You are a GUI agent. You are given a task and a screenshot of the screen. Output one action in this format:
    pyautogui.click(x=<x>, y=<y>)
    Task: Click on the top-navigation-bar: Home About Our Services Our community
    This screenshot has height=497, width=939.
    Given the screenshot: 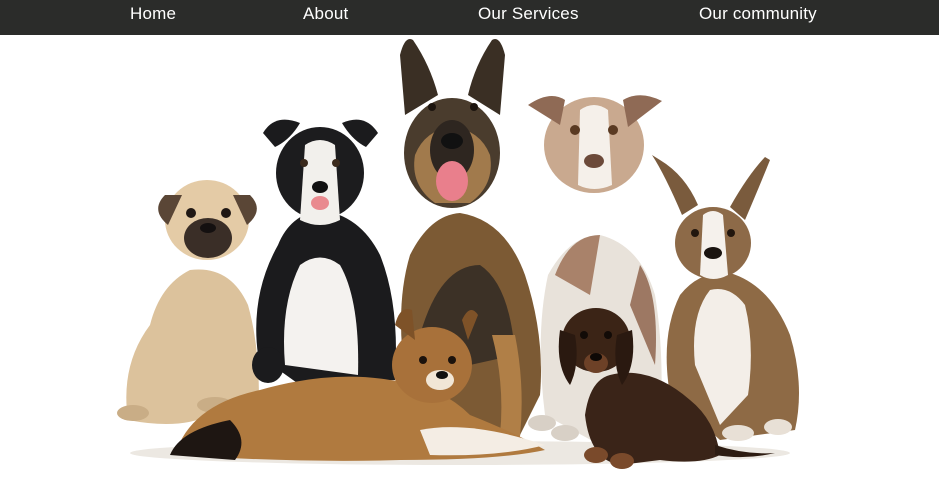 What is the action you would take?
    pyautogui.click(x=469, y=17)
    